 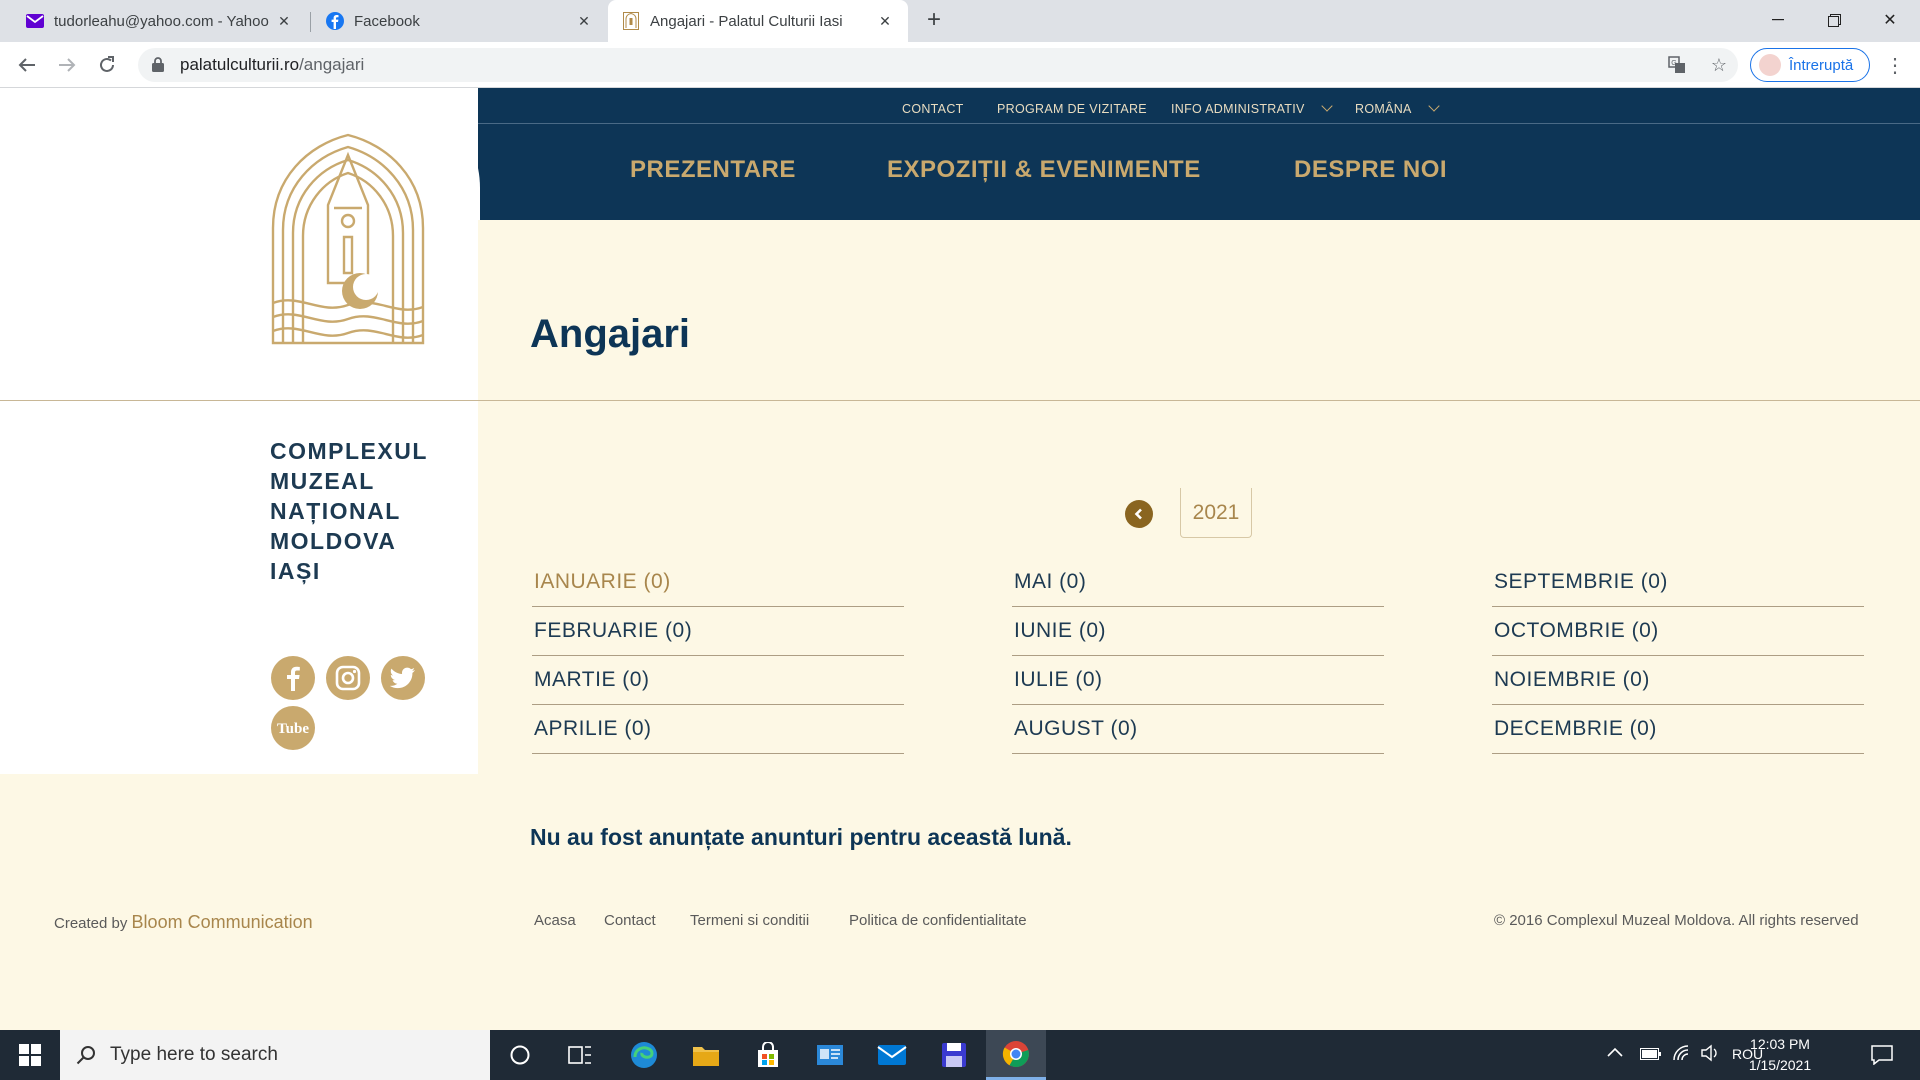 What do you see at coordinates (348, 239) in the screenshot?
I see `museum-logo` at bounding box center [348, 239].